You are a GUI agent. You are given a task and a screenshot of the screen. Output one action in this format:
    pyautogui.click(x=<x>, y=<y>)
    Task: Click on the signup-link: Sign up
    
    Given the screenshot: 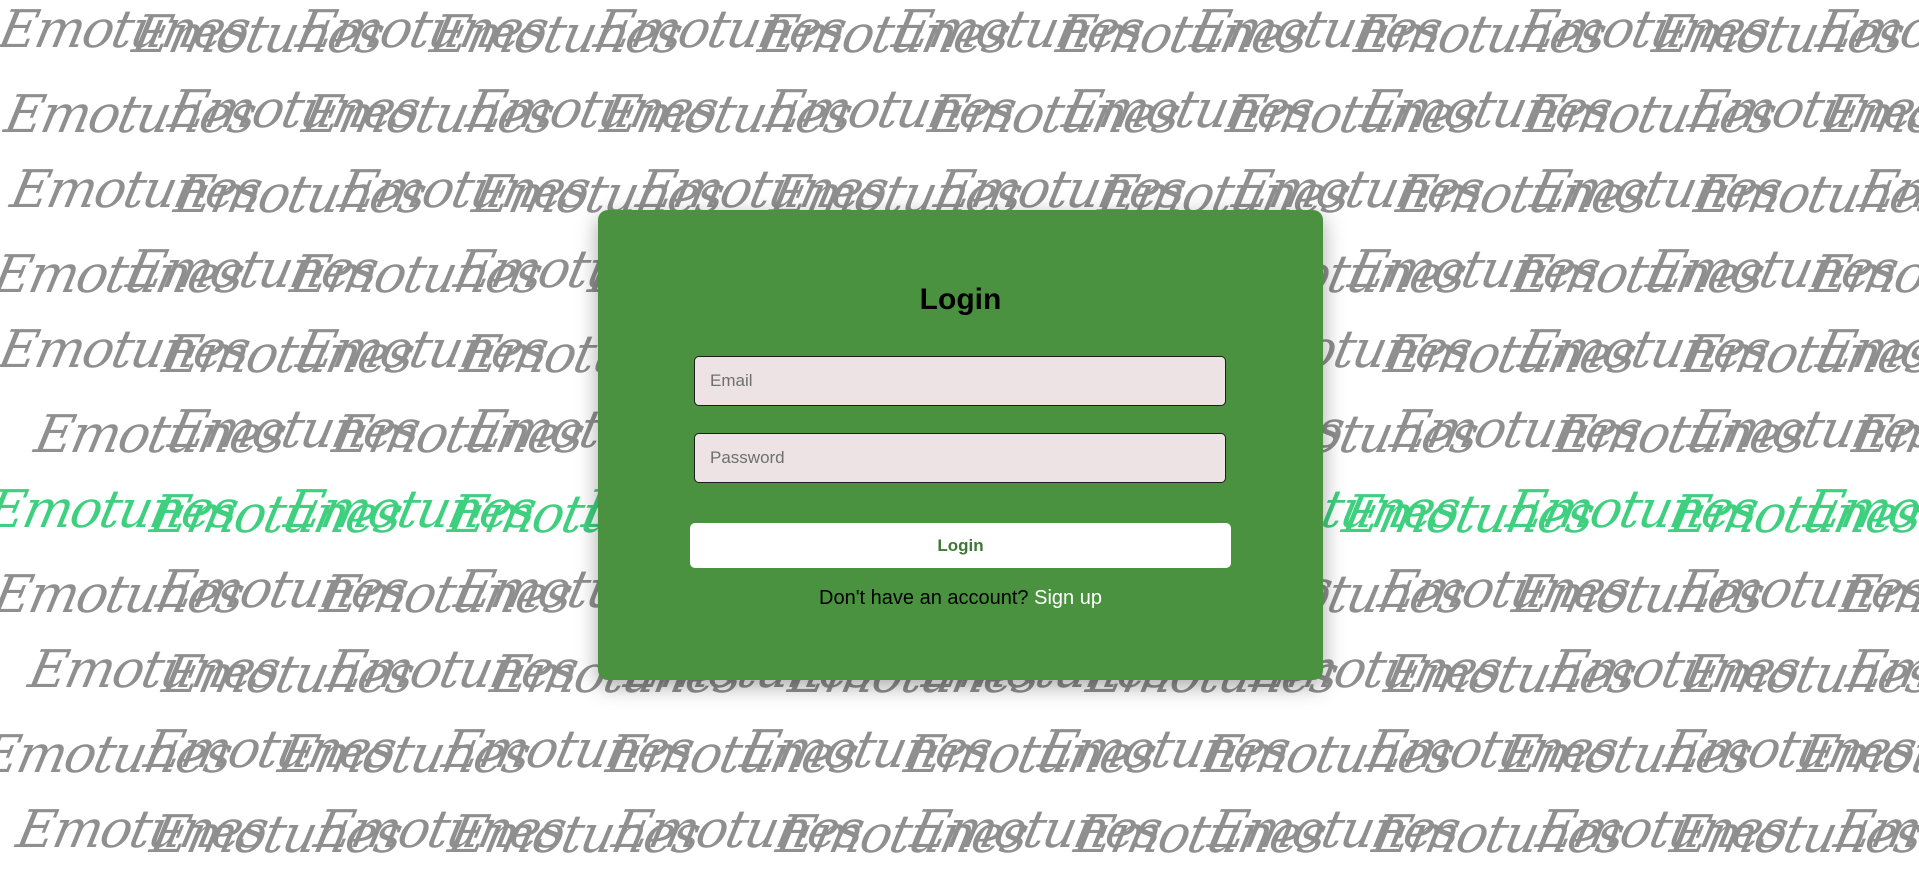 What is the action you would take?
    pyautogui.click(x=1068, y=598)
    